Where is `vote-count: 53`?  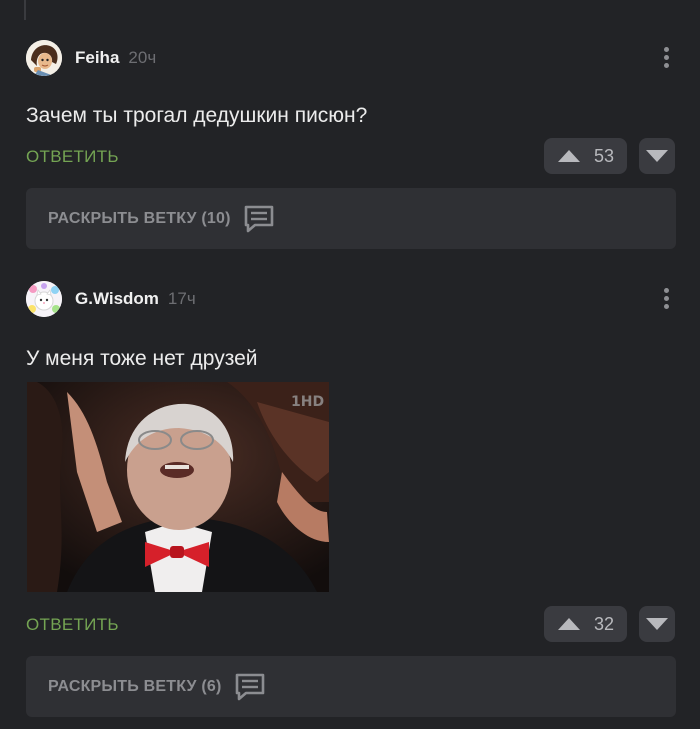 vote-count: 53 is located at coordinates (604, 155).